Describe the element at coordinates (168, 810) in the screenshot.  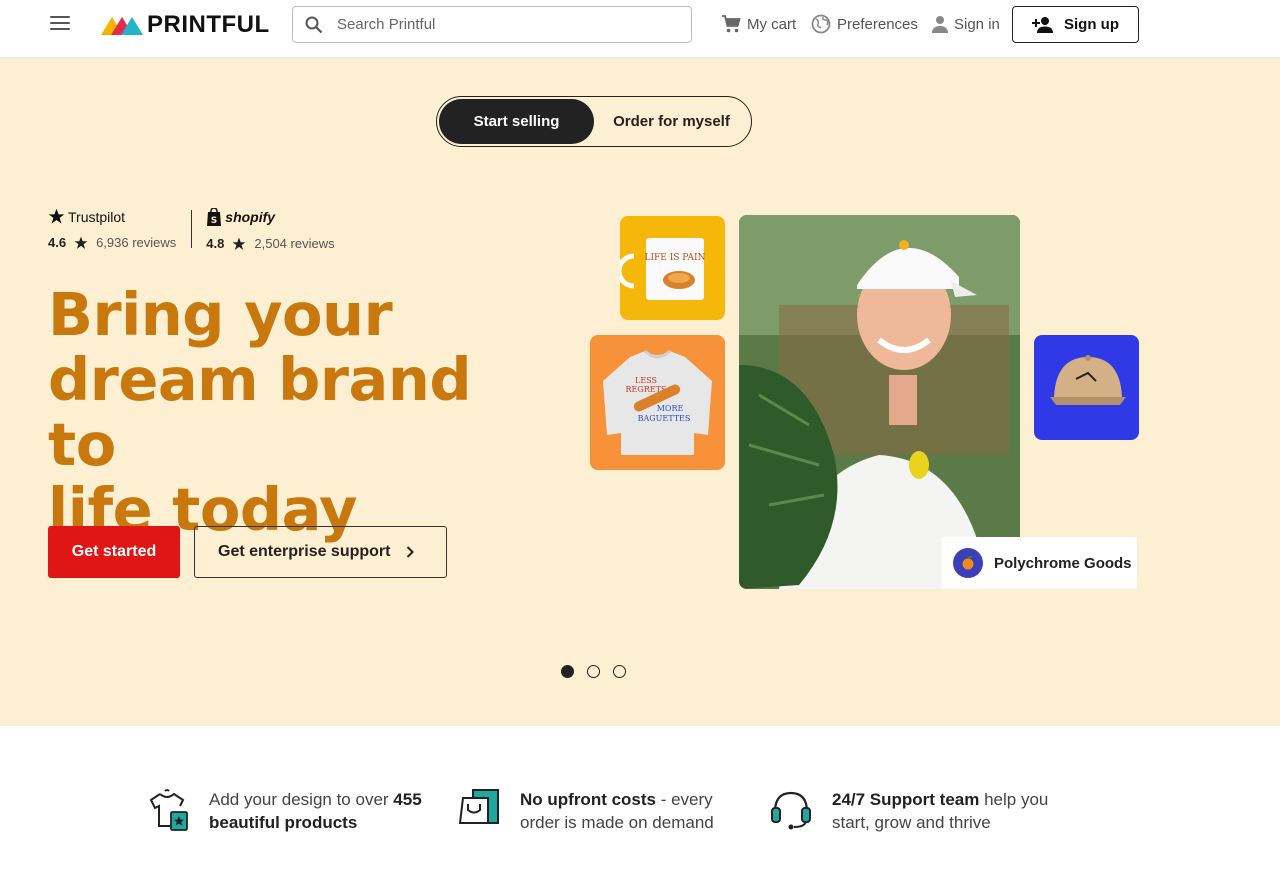
I see `shirt-icon` at that location.